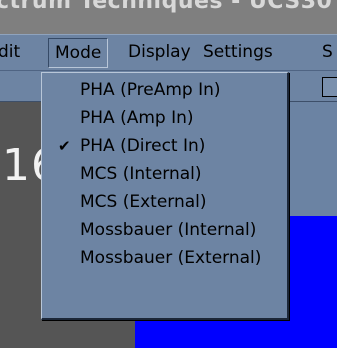 Image resolution: width=337 pixels, height=348 pixels. Describe the element at coordinates (137, 118) in the screenshot. I see `mode-item-label: PHA (Amp In)` at that location.